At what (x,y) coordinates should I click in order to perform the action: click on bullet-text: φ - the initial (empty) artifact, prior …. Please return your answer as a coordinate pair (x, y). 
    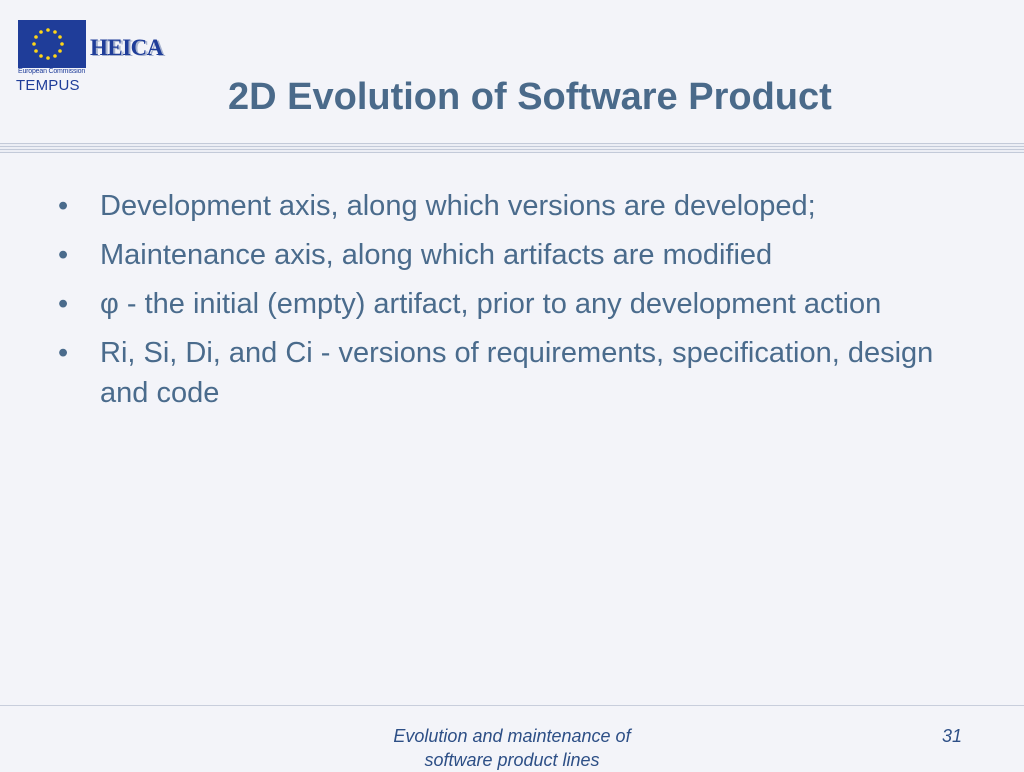
    Looking at the image, I should click on (491, 304).